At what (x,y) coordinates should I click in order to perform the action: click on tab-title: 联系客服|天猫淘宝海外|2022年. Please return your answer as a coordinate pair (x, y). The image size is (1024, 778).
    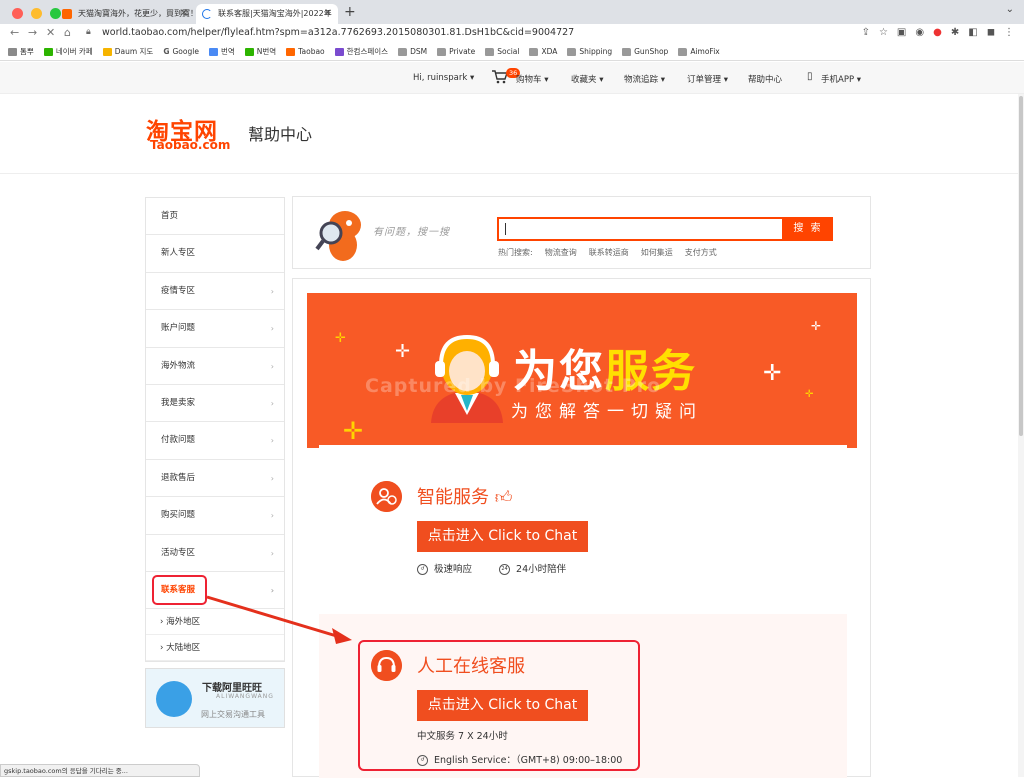
    Looking at the image, I should click on (275, 13).